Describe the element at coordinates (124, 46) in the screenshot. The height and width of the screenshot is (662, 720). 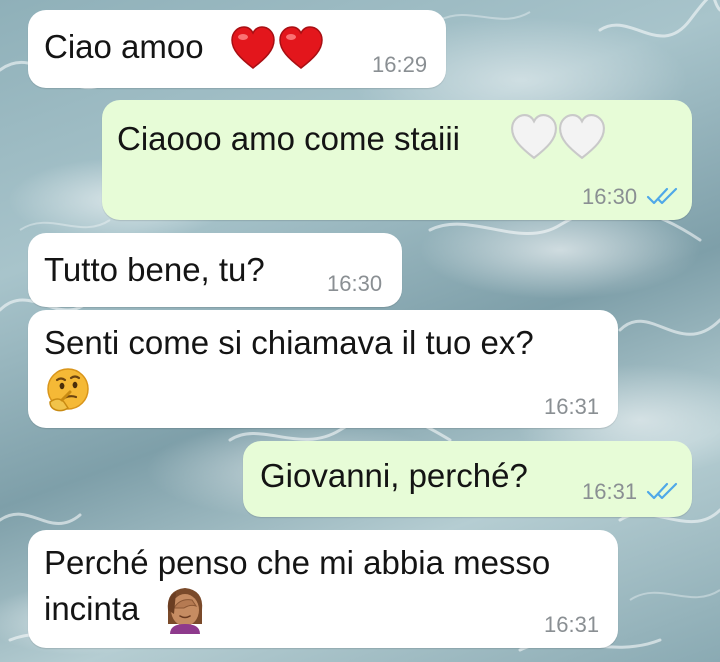
I see `message-text: Ciao amoo` at that location.